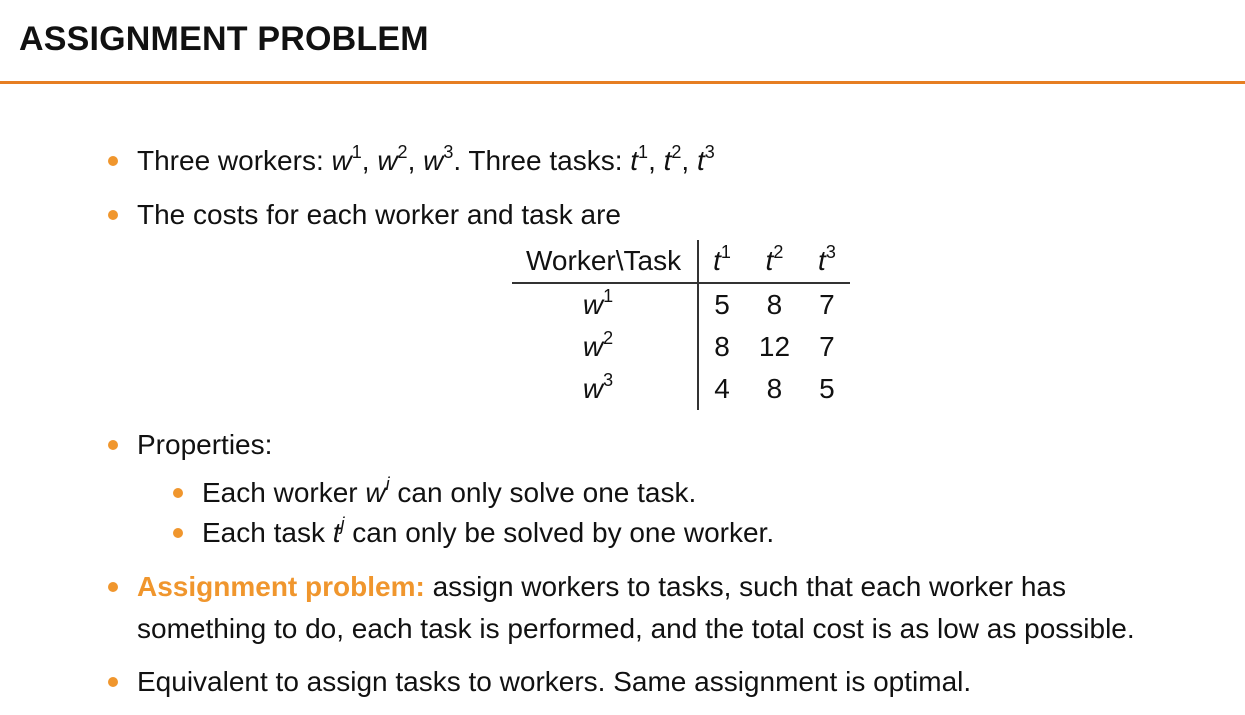 The image size is (1245, 715). What do you see at coordinates (721, 262) in the screenshot?
I see `table-column-header: t1` at bounding box center [721, 262].